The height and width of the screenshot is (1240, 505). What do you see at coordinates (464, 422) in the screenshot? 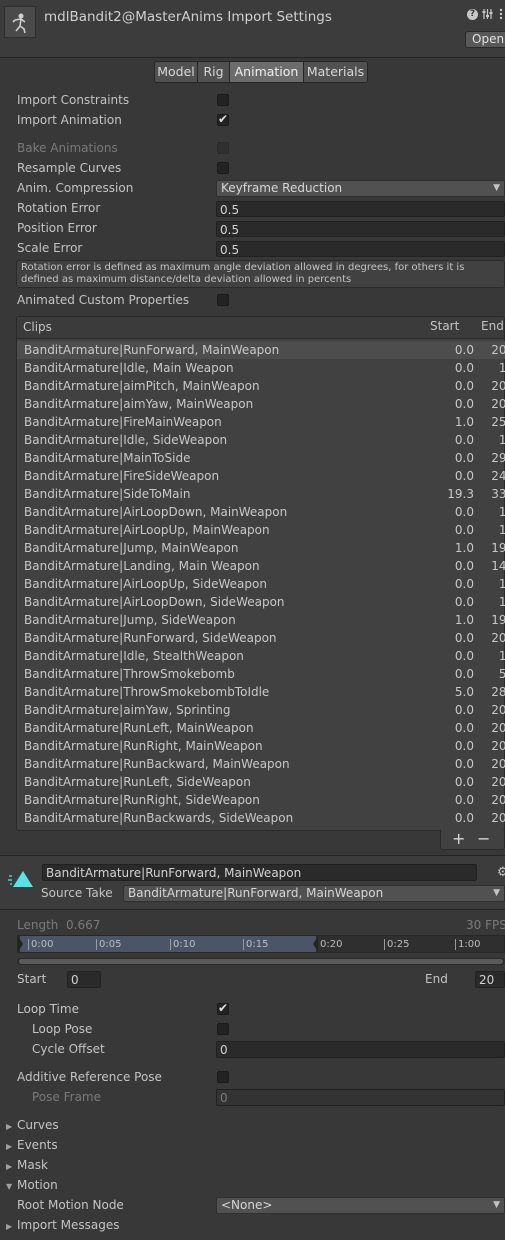
I see `clip-start: 1.0` at bounding box center [464, 422].